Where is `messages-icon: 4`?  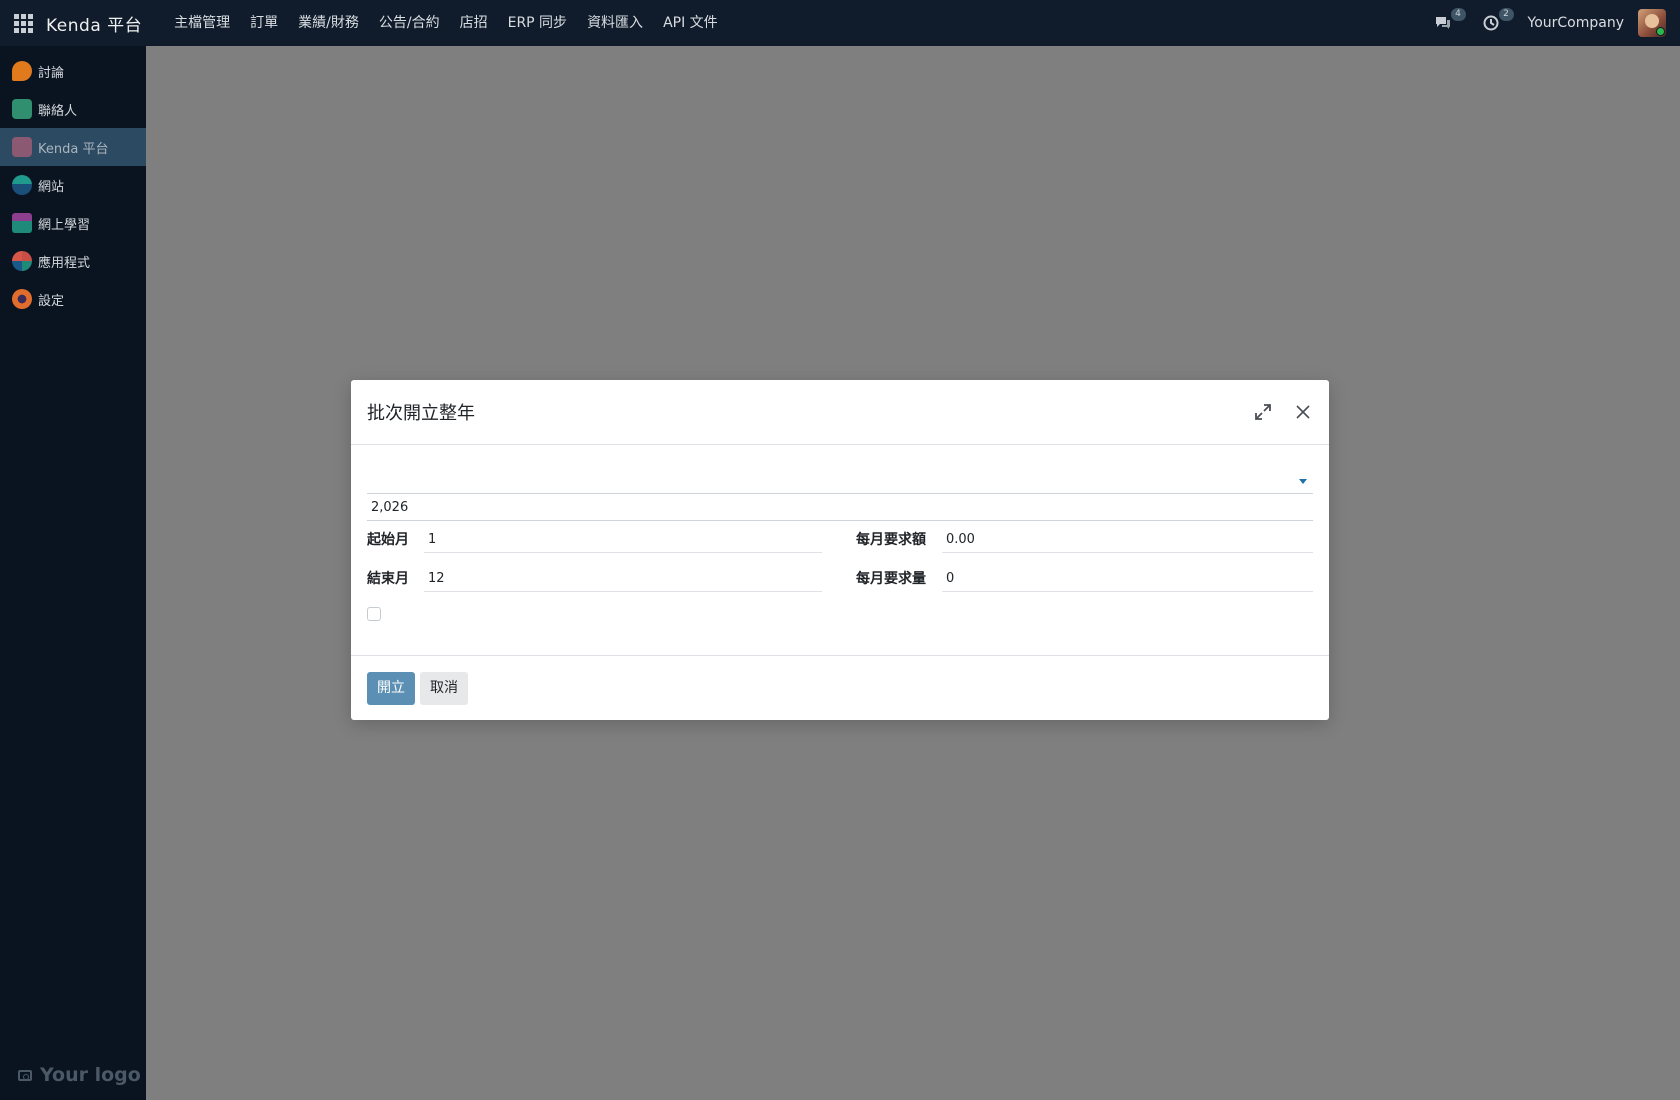
messages-icon: 4 is located at coordinates (1449, 21).